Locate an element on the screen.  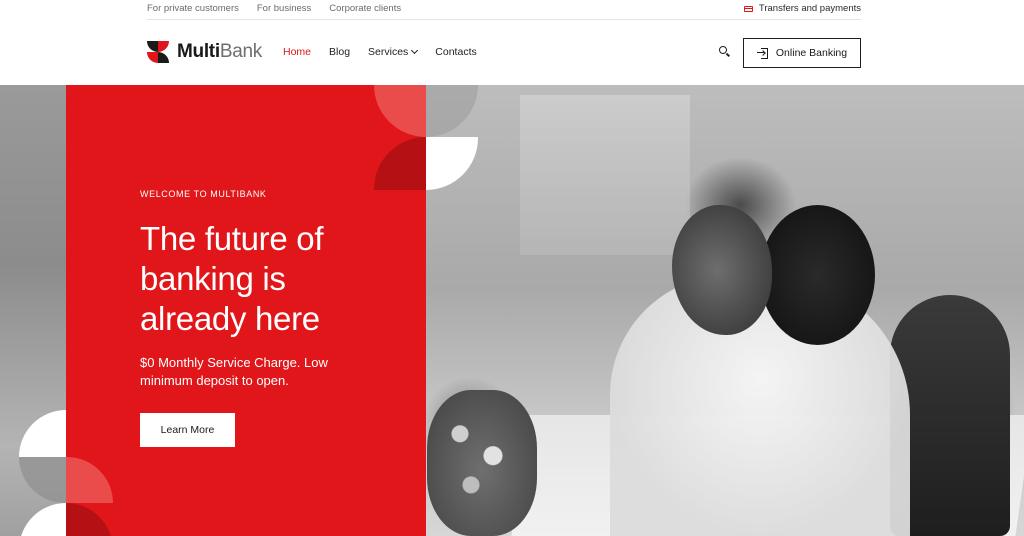
login-icon is located at coordinates (762, 53).